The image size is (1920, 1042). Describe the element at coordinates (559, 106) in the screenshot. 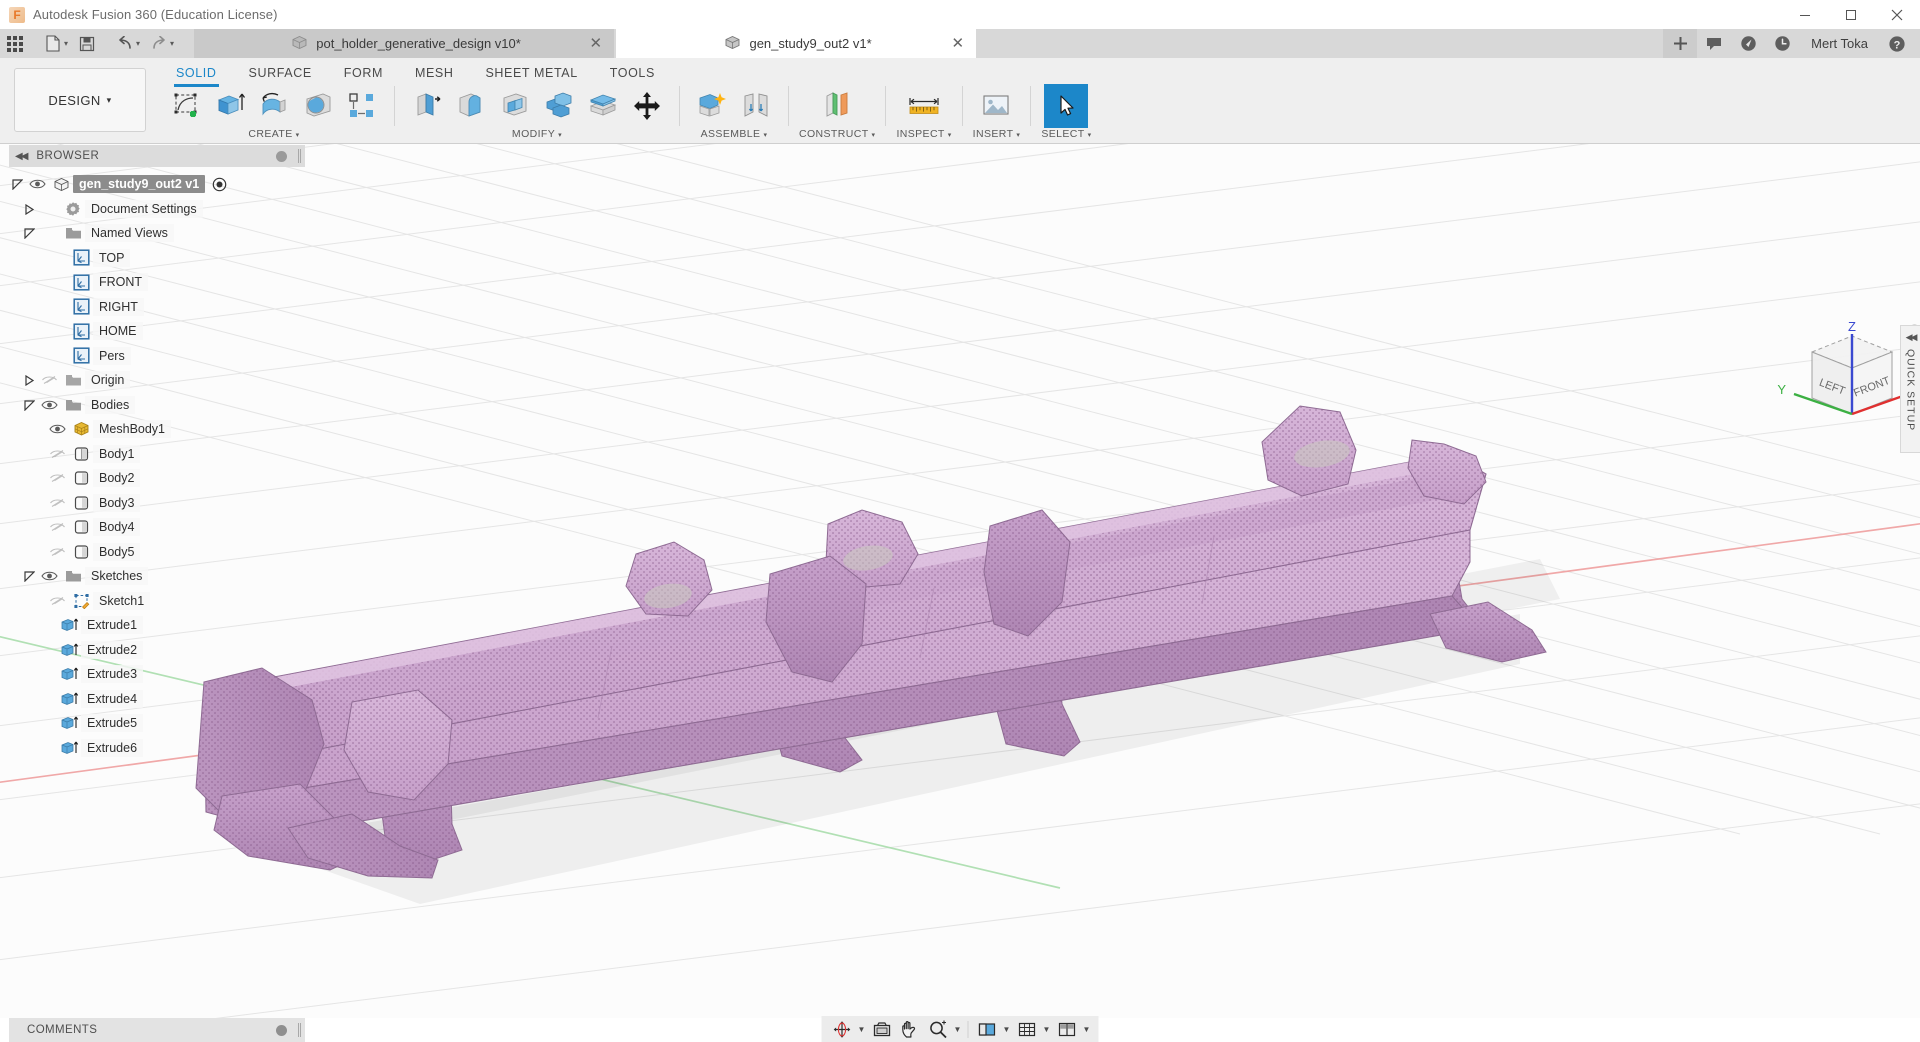

I see `combine-icon` at that location.